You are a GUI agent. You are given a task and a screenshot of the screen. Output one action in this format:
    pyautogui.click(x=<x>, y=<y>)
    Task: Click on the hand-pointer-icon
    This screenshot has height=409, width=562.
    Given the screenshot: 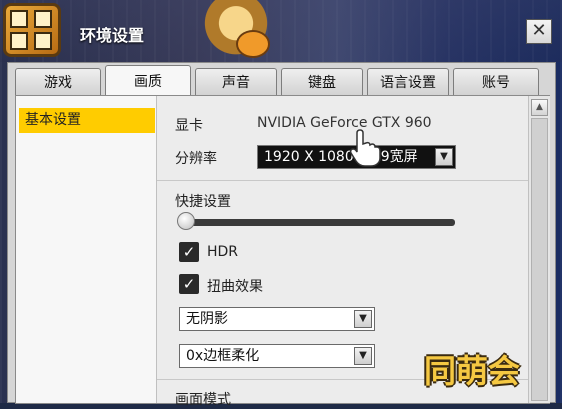 What is the action you would take?
    pyautogui.click(x=365, y=148)
    